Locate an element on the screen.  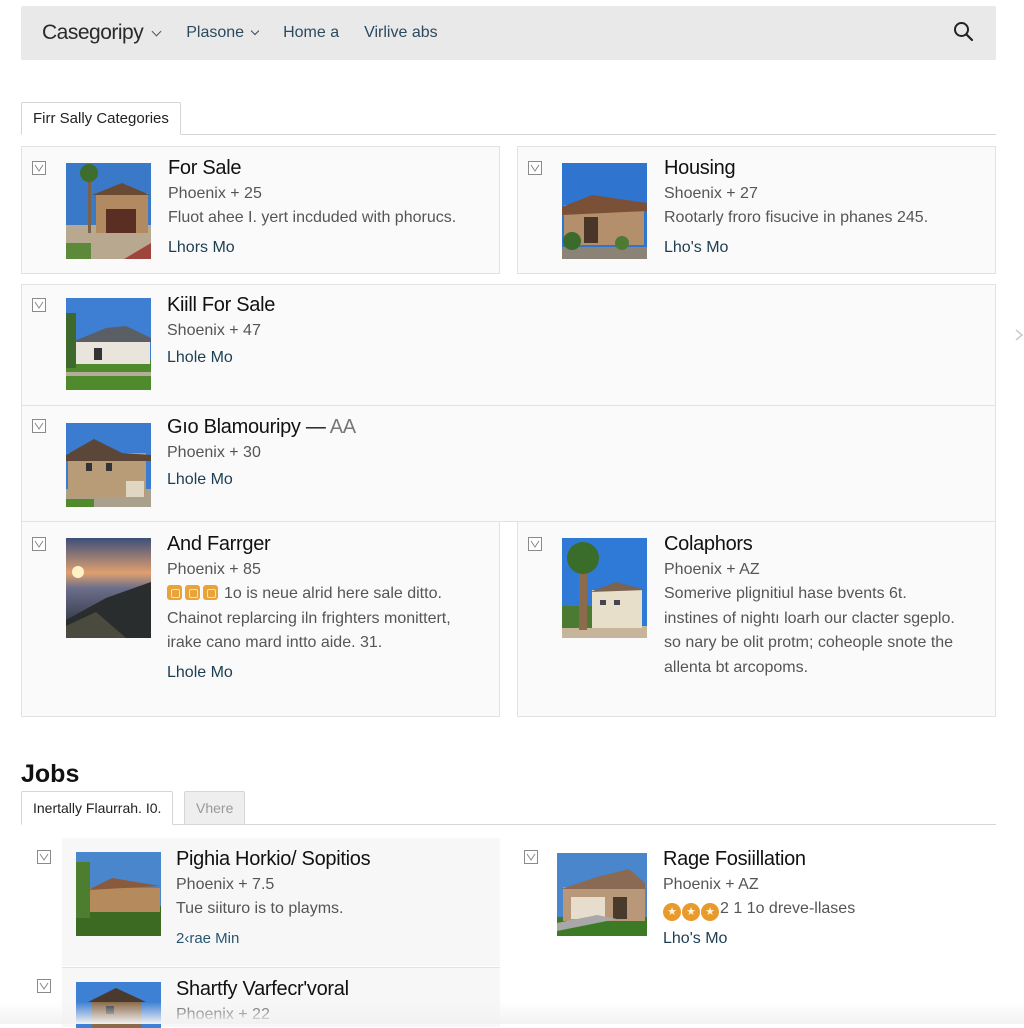
job-rating: ★ ★ ★ 2 1 1o dreve-llases is located at coordinates (759, 909).